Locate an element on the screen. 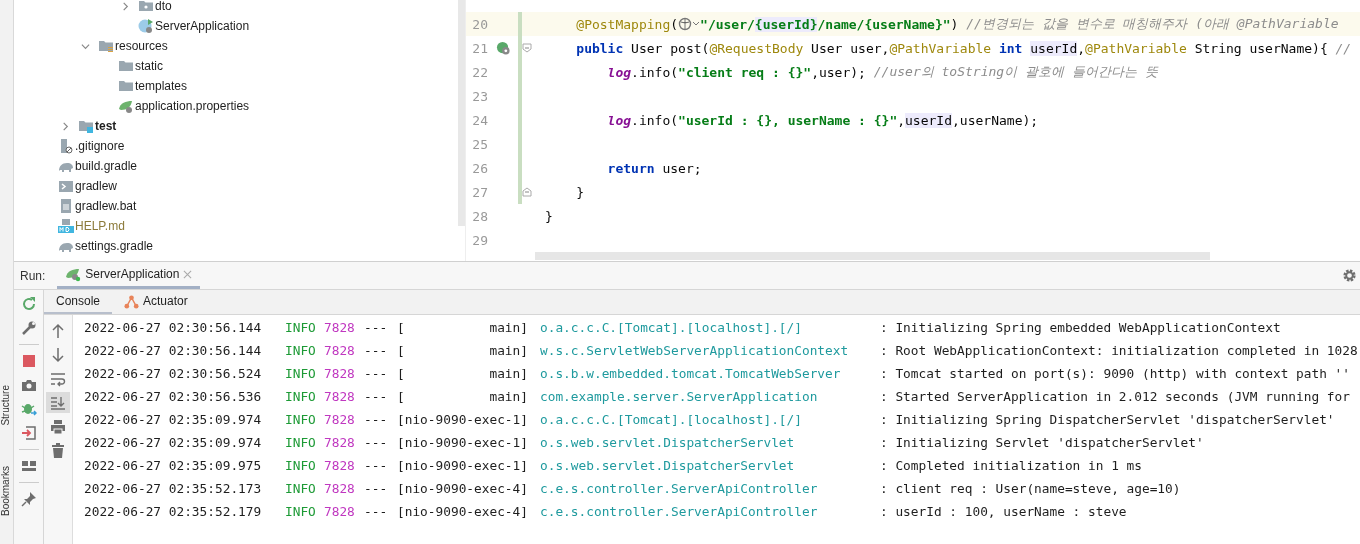 The image size is (1360, 544). tree-item: gradlew is located at coordinates (96, 186).